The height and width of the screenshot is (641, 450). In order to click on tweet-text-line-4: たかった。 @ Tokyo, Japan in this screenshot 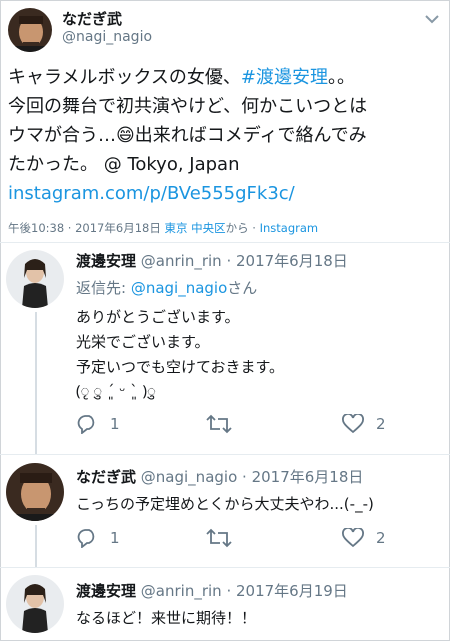, I will do `click(124, 164)`.